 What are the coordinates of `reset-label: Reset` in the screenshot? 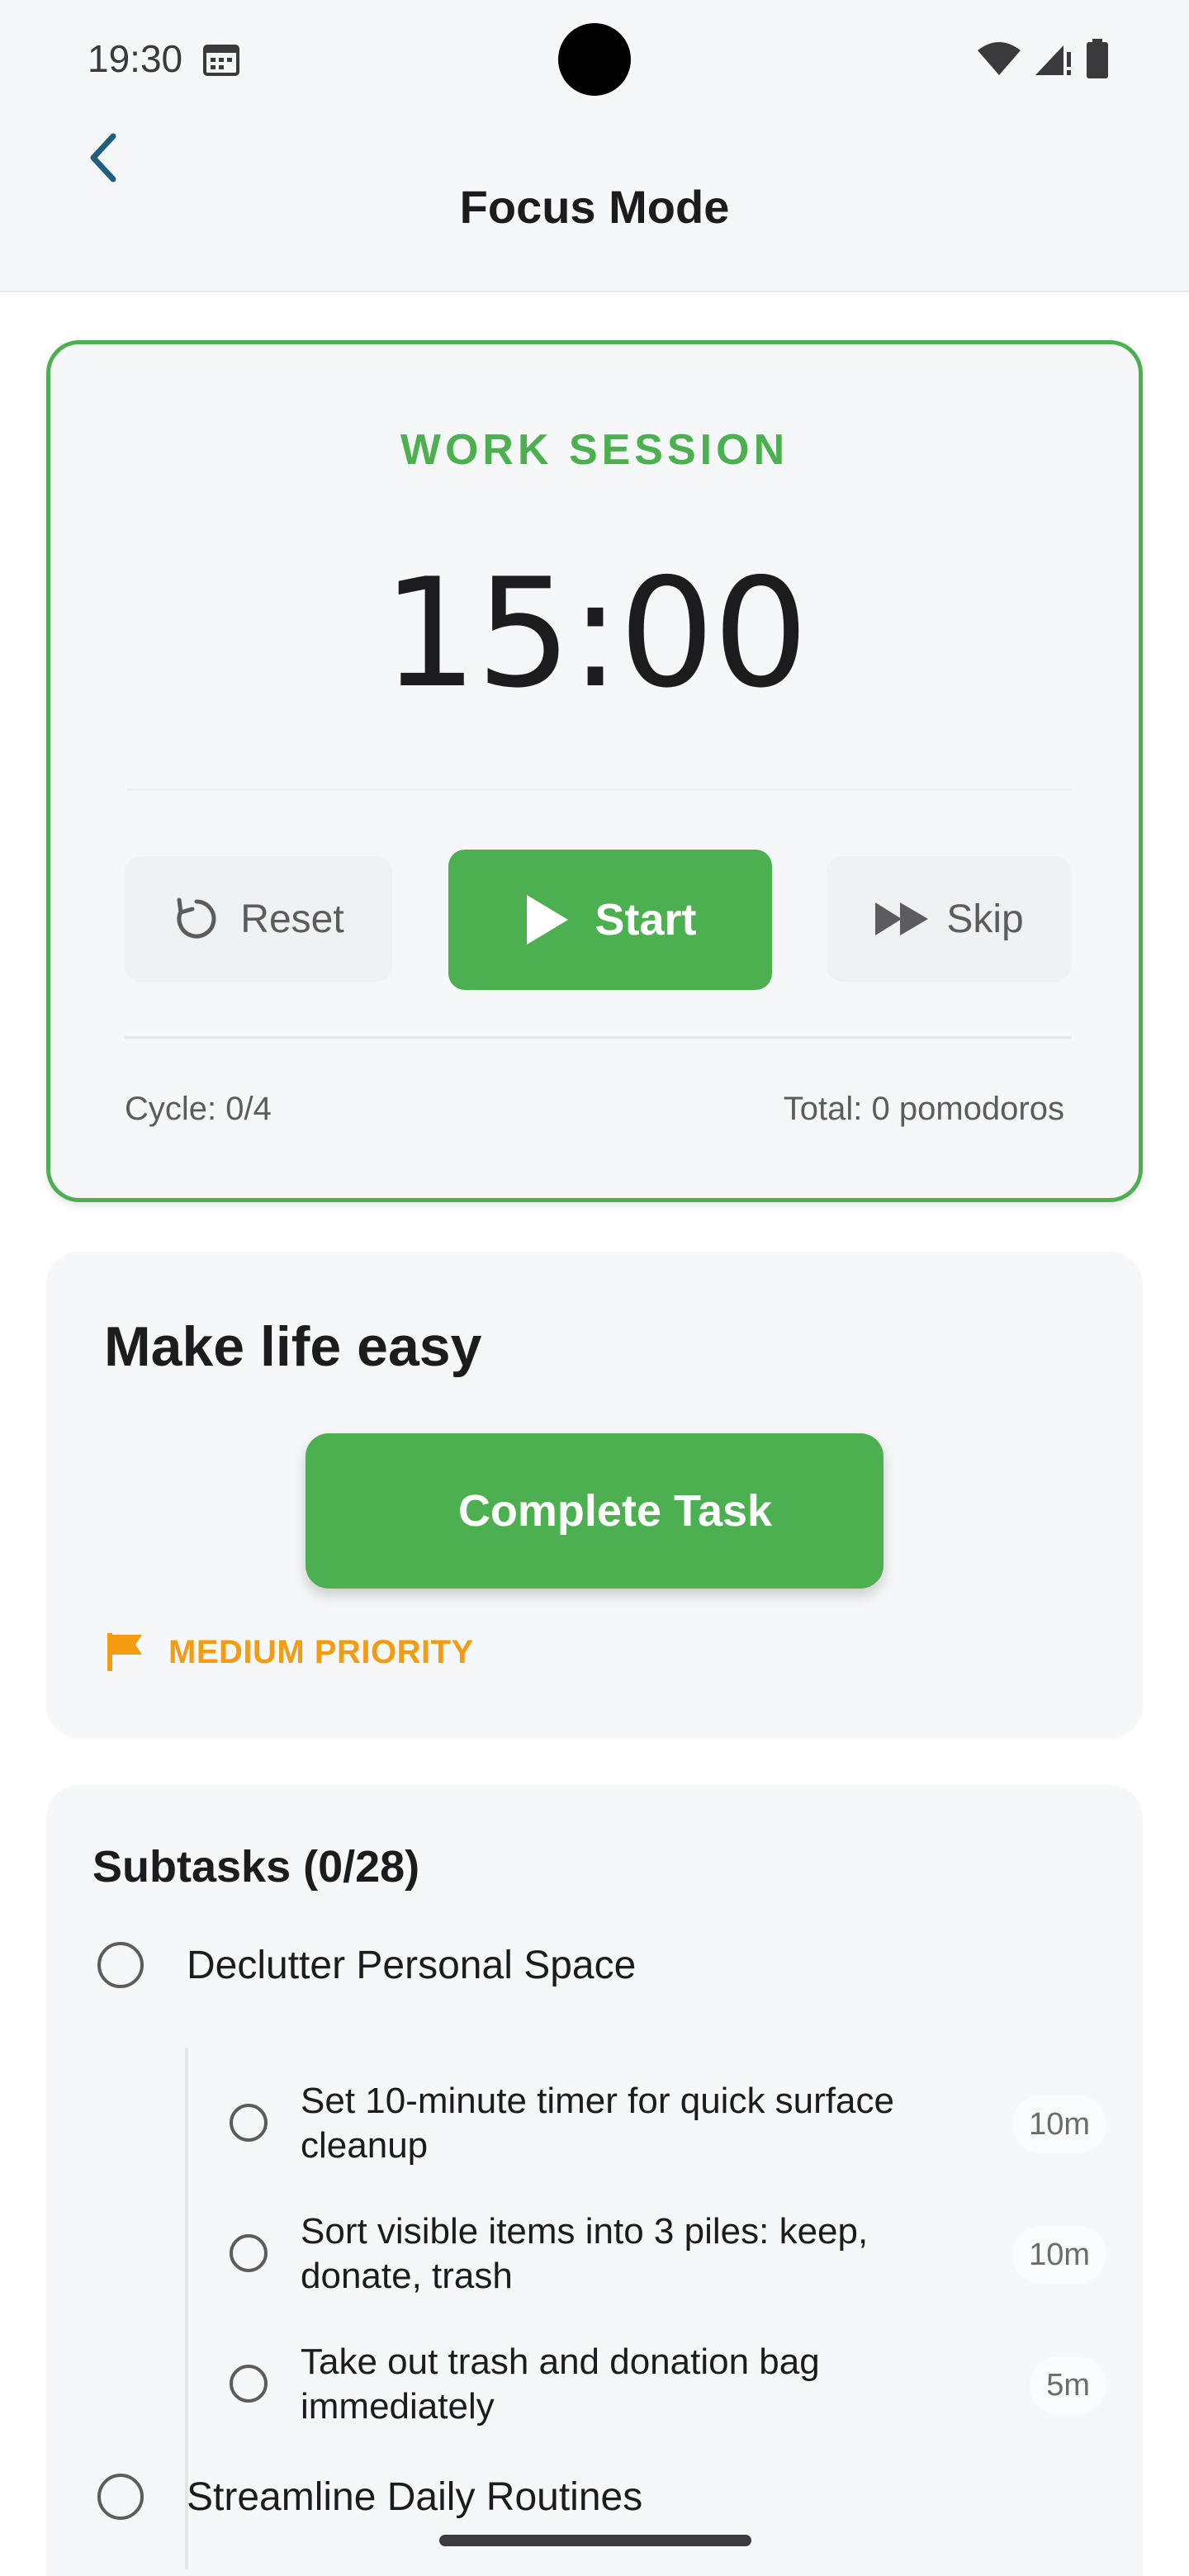 It's located at (292, 919).